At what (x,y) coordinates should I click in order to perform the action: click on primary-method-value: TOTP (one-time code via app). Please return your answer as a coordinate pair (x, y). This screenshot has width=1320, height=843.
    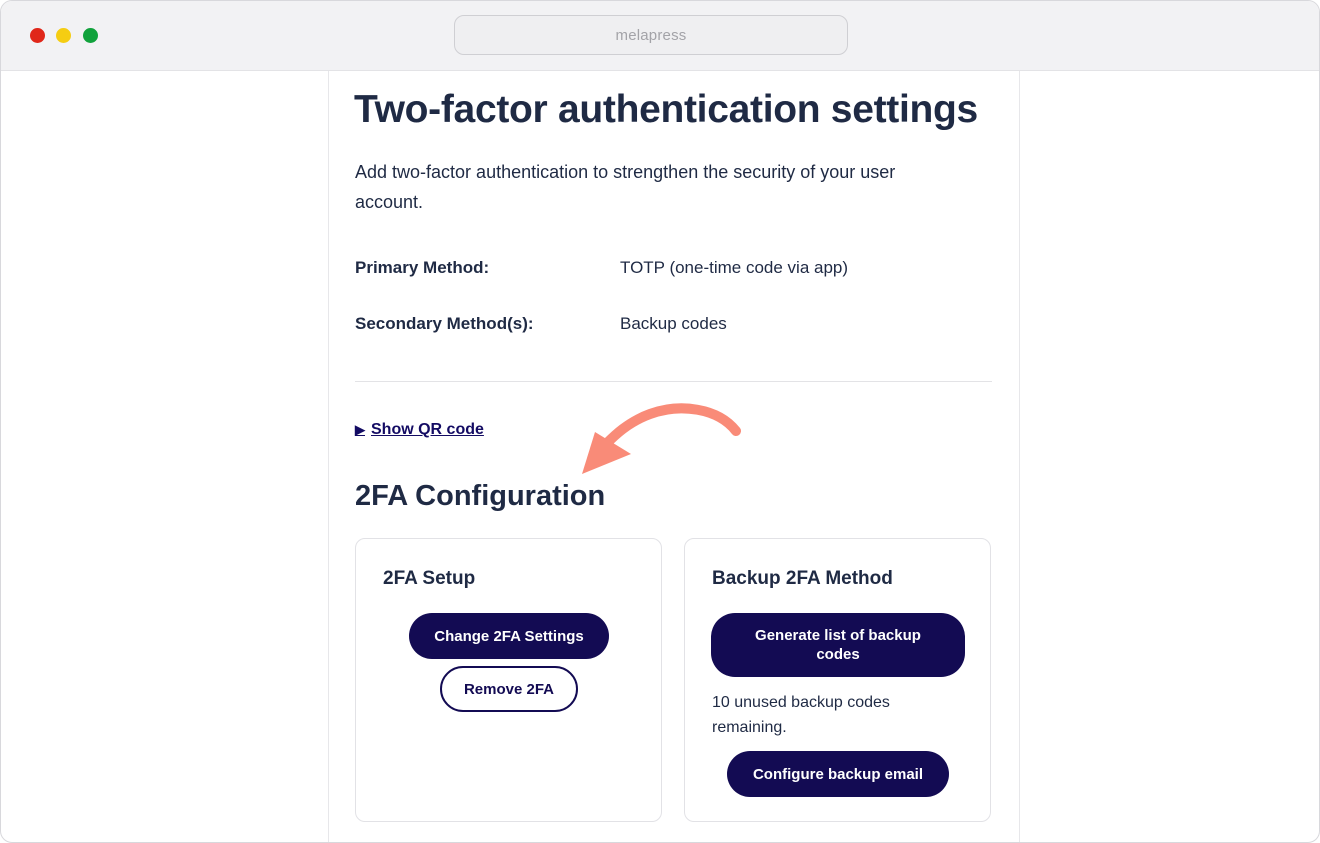
    Looking at the image, I should click on (734, 267).